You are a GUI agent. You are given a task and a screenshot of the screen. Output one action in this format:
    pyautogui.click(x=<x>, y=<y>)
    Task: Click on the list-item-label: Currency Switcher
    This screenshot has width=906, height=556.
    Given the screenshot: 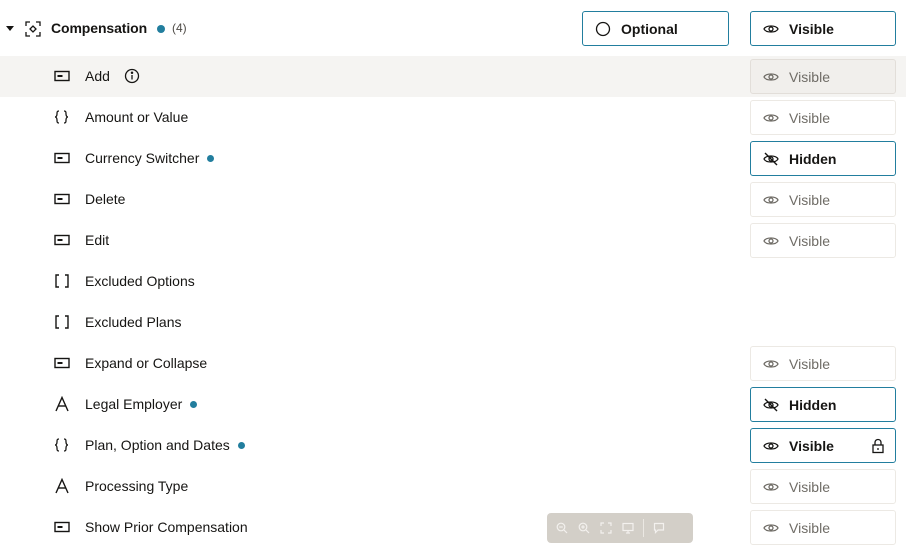 What is the action you would take?
    pyautogui.click(x=150, y=158)
    